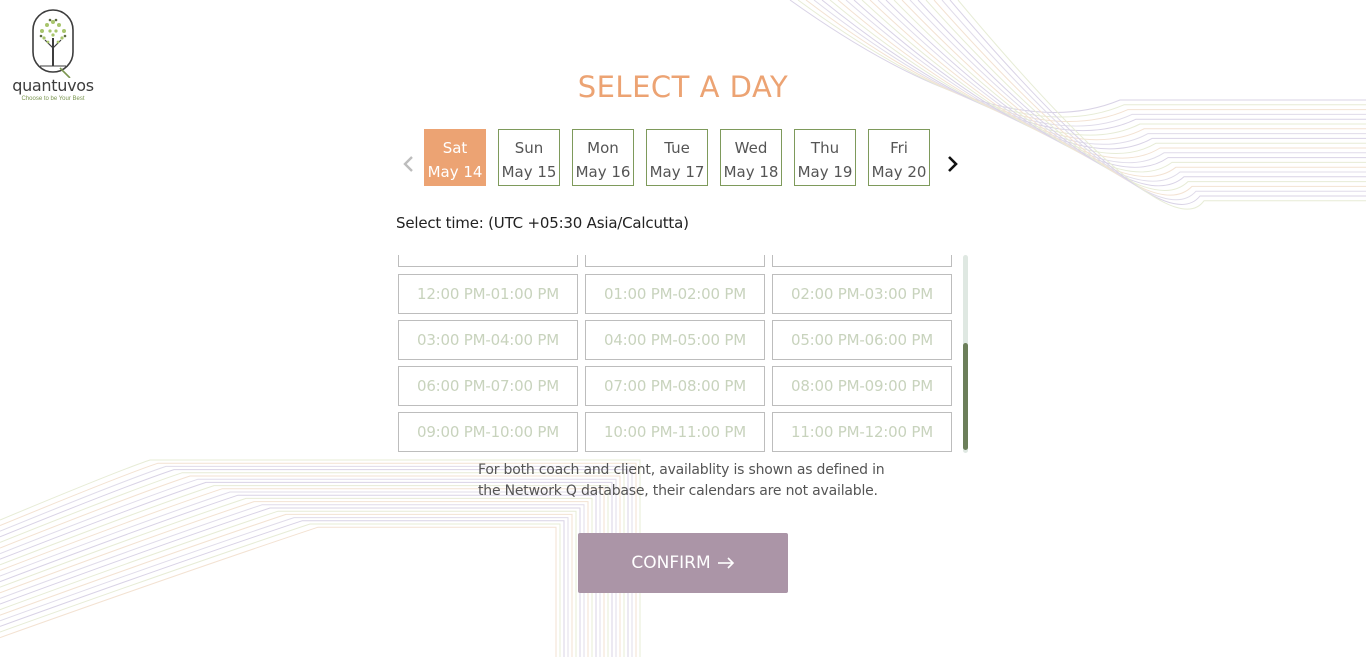 The width and height of the screenshot is (1366, 657). I want to click on time-slot: 11:00 PM-12:00 PM, so click(862, 432).